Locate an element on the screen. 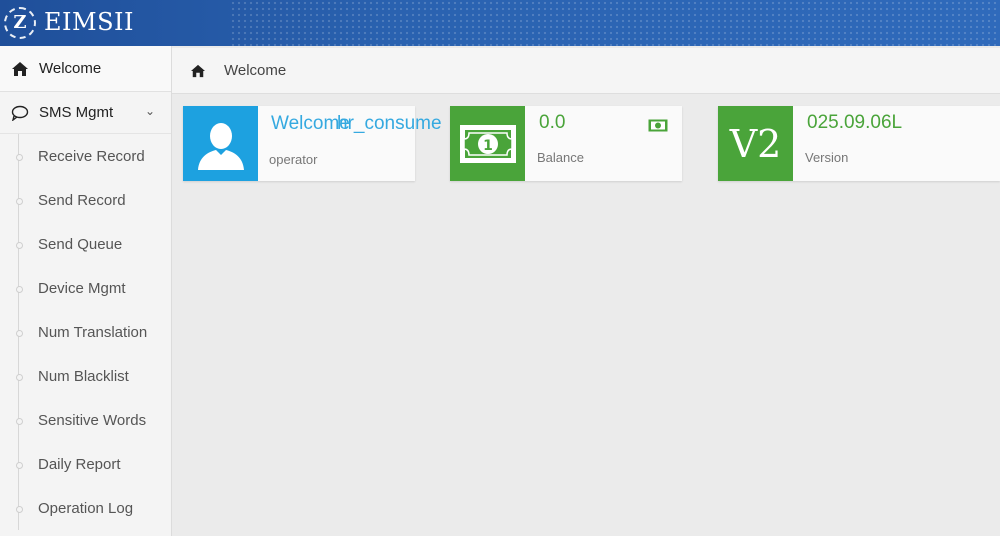  operator-caption: operator is located at coordinates (293, 159).